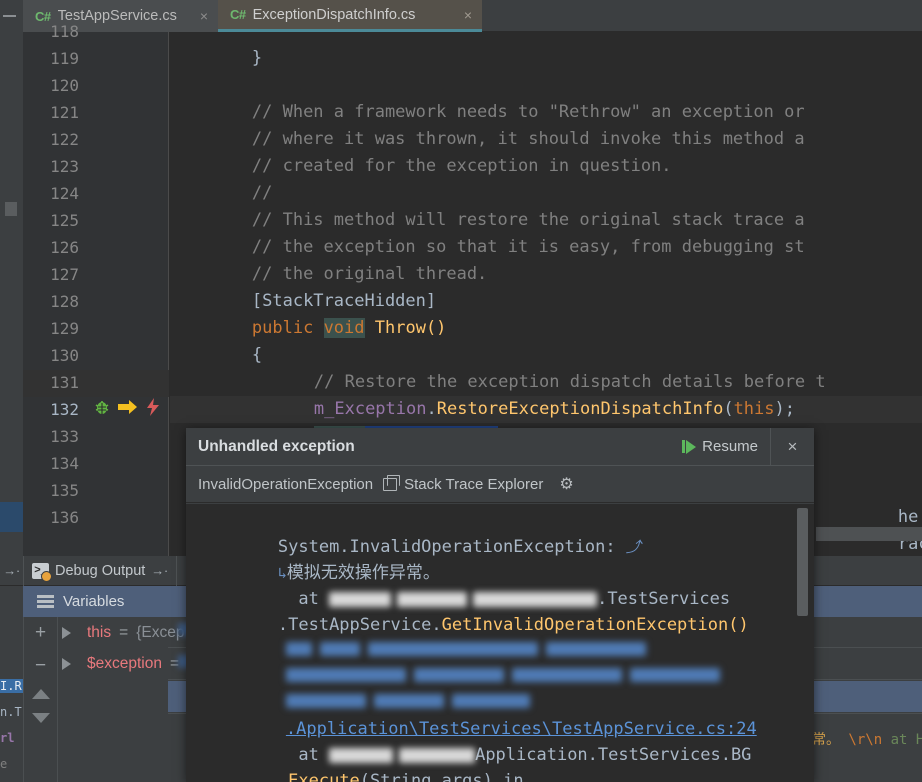  I want to click on gutter-row: 126, so click(96, 247).